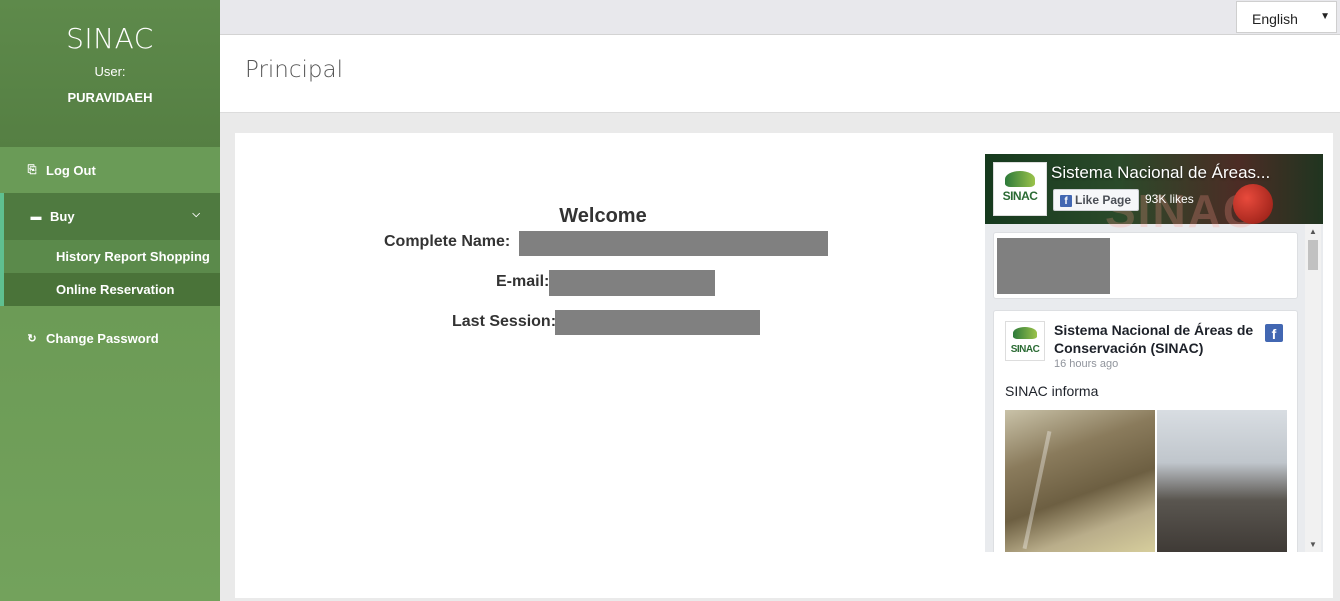 The height and width of the screenshot is (601, 1340). Describe the element at coordinates (1025, 341) in the screenshot. I see `post-author-avatar: SINAC` at that location.